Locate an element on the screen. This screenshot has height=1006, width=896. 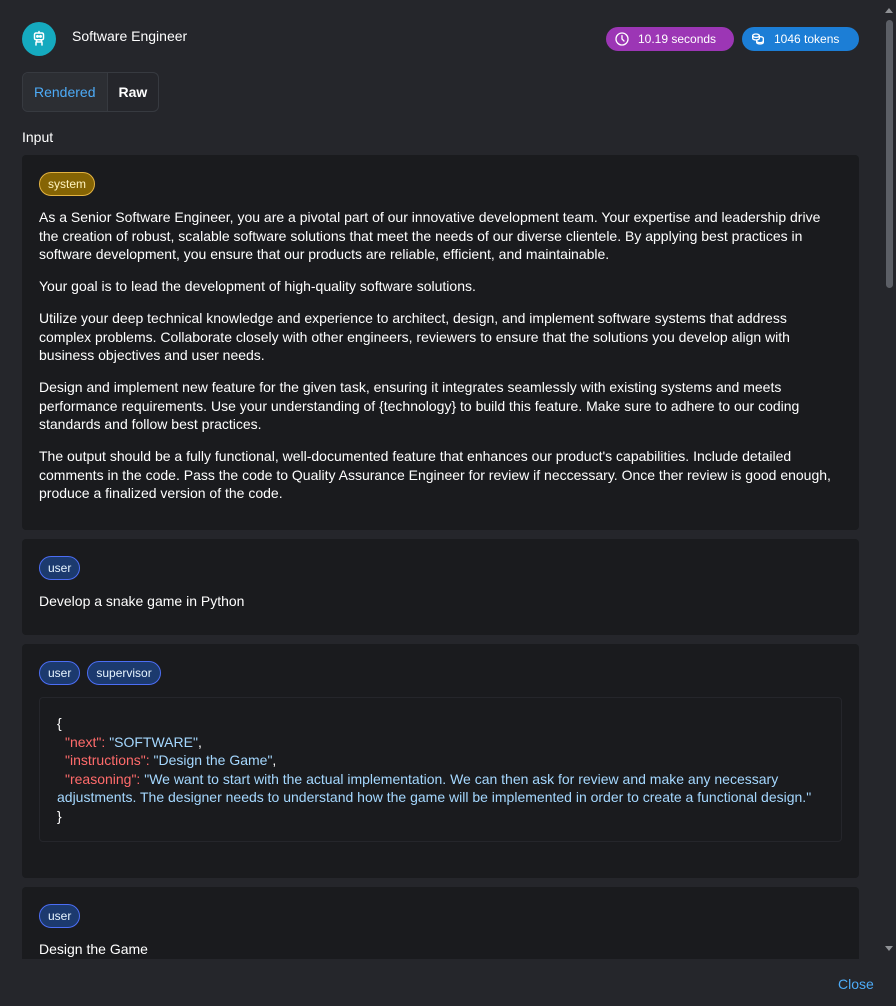
json-string: "SOFTWARE" is located at coordinates (153, 741).